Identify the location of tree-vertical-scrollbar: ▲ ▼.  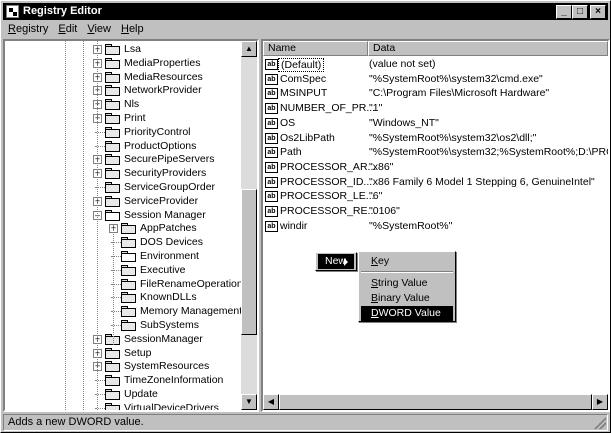
(249, 225).